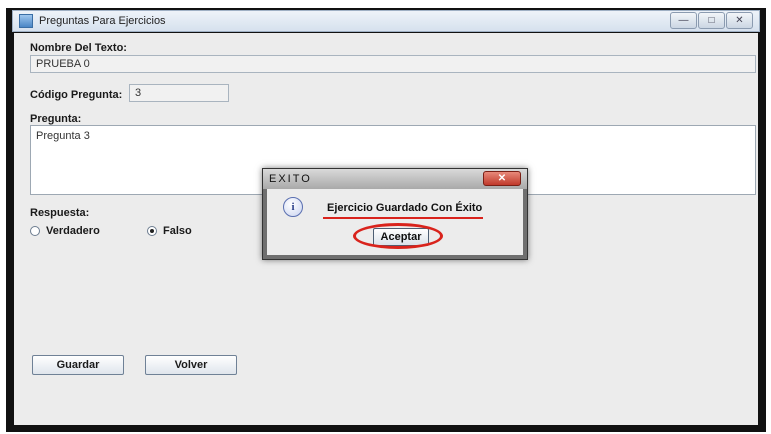 The image size is (771, 434). Describe the element at coordinates (35, 231) in the screenshot. I see `radio-verdadero-circle` at that location.